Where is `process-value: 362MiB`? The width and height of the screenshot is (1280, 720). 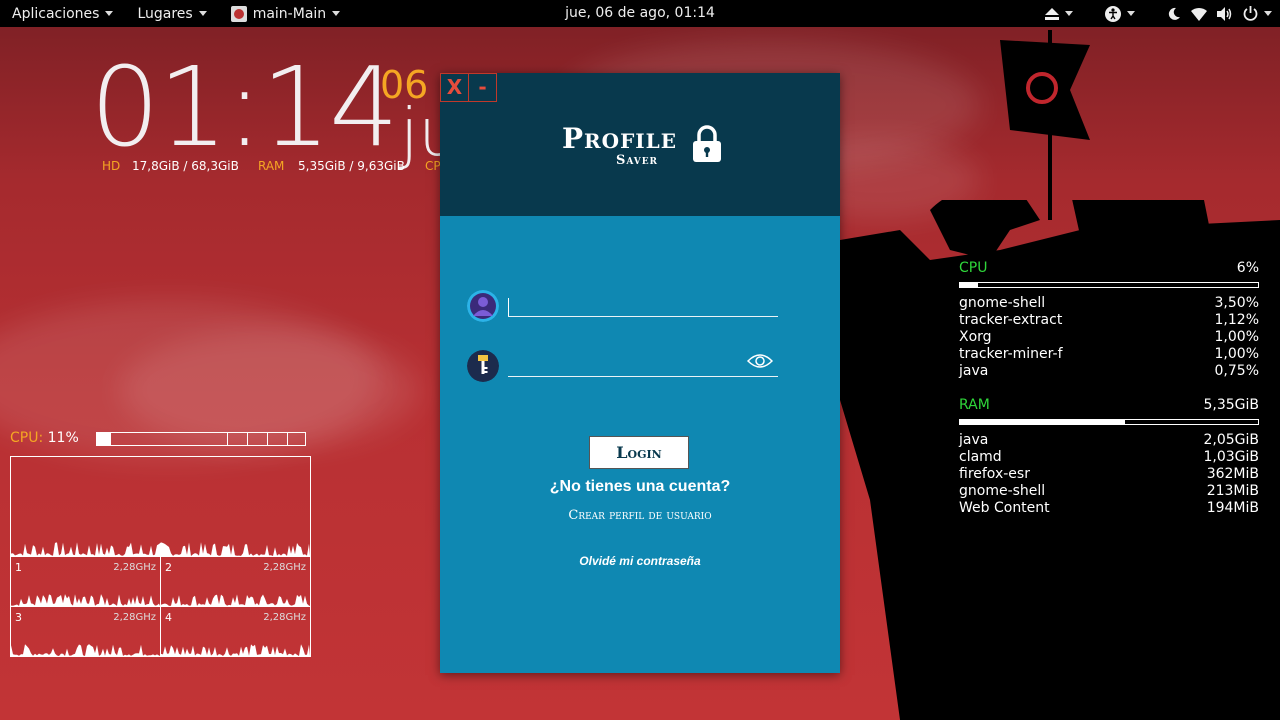
process-value: 362MiB is located at coordinates (1232, 474).